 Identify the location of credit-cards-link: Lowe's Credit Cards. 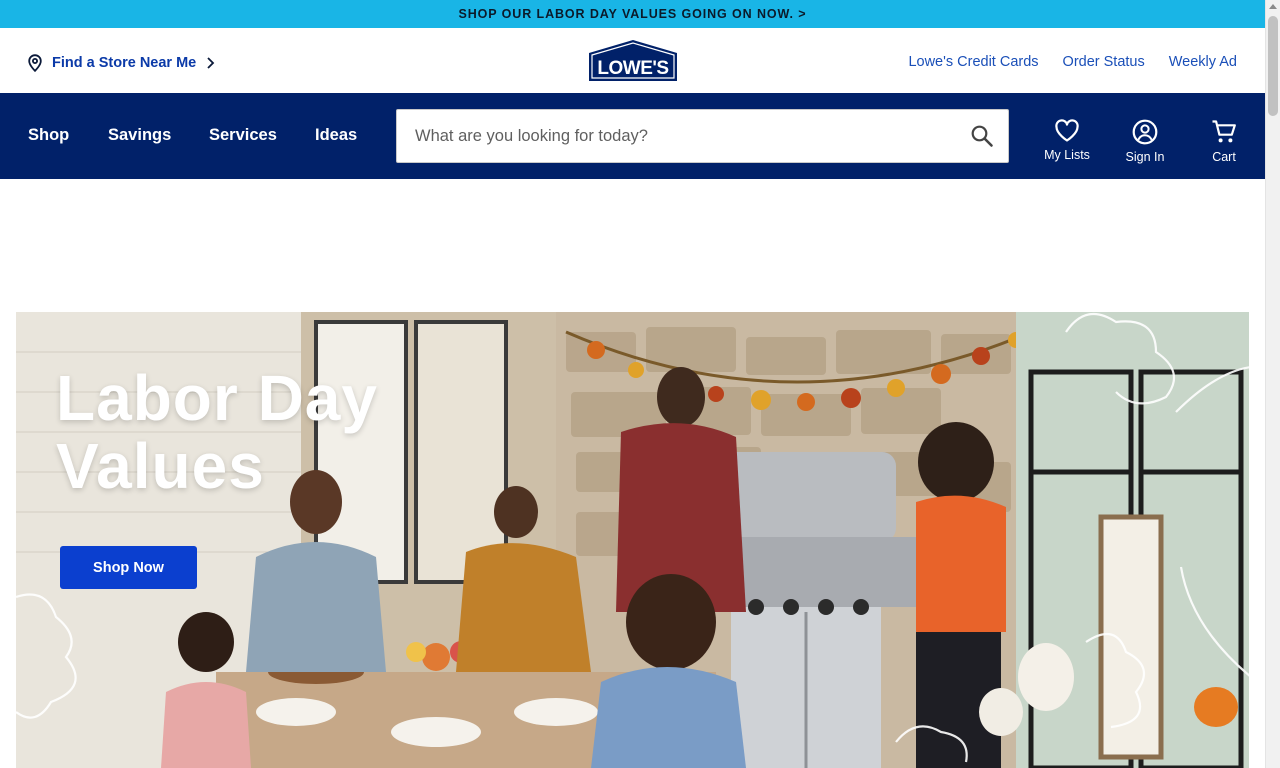
(973, 62).